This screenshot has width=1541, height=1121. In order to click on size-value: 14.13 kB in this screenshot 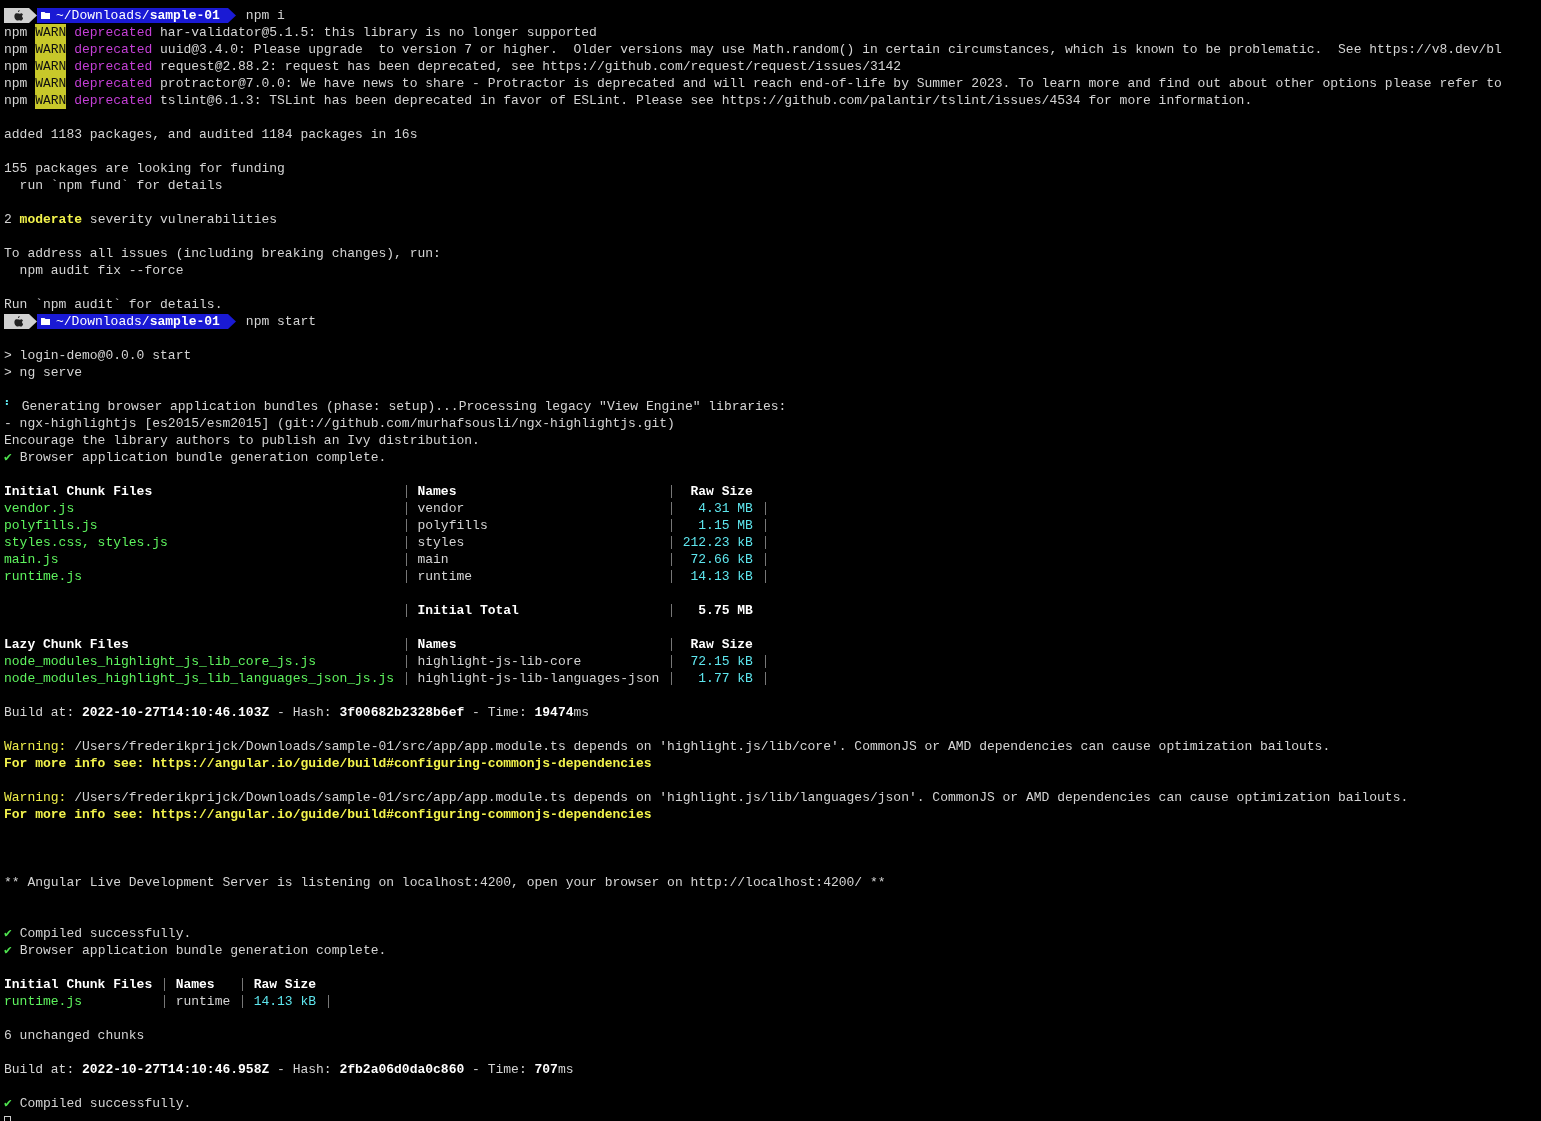, I will do `click(285, 1001)`.